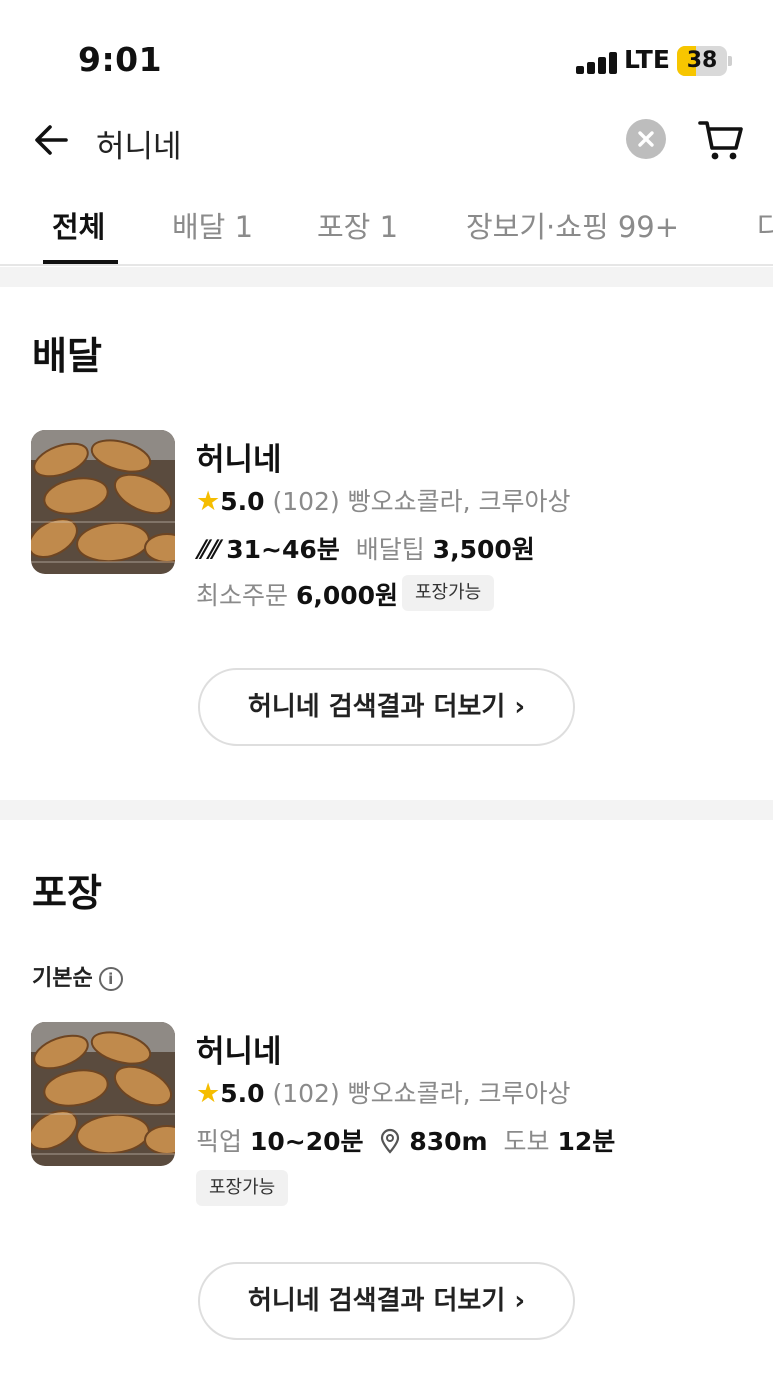  I want to click on battery-icon: 38, so click(704, 61).